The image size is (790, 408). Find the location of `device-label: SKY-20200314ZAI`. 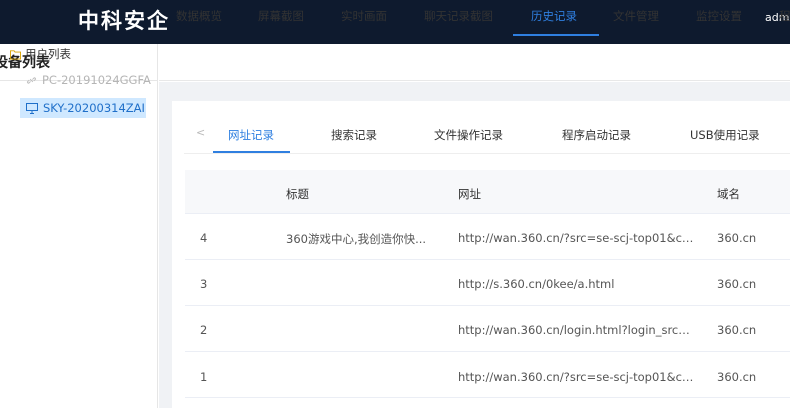

device-label: SKY-20200314ZAI is located at coordinates (94, 108).